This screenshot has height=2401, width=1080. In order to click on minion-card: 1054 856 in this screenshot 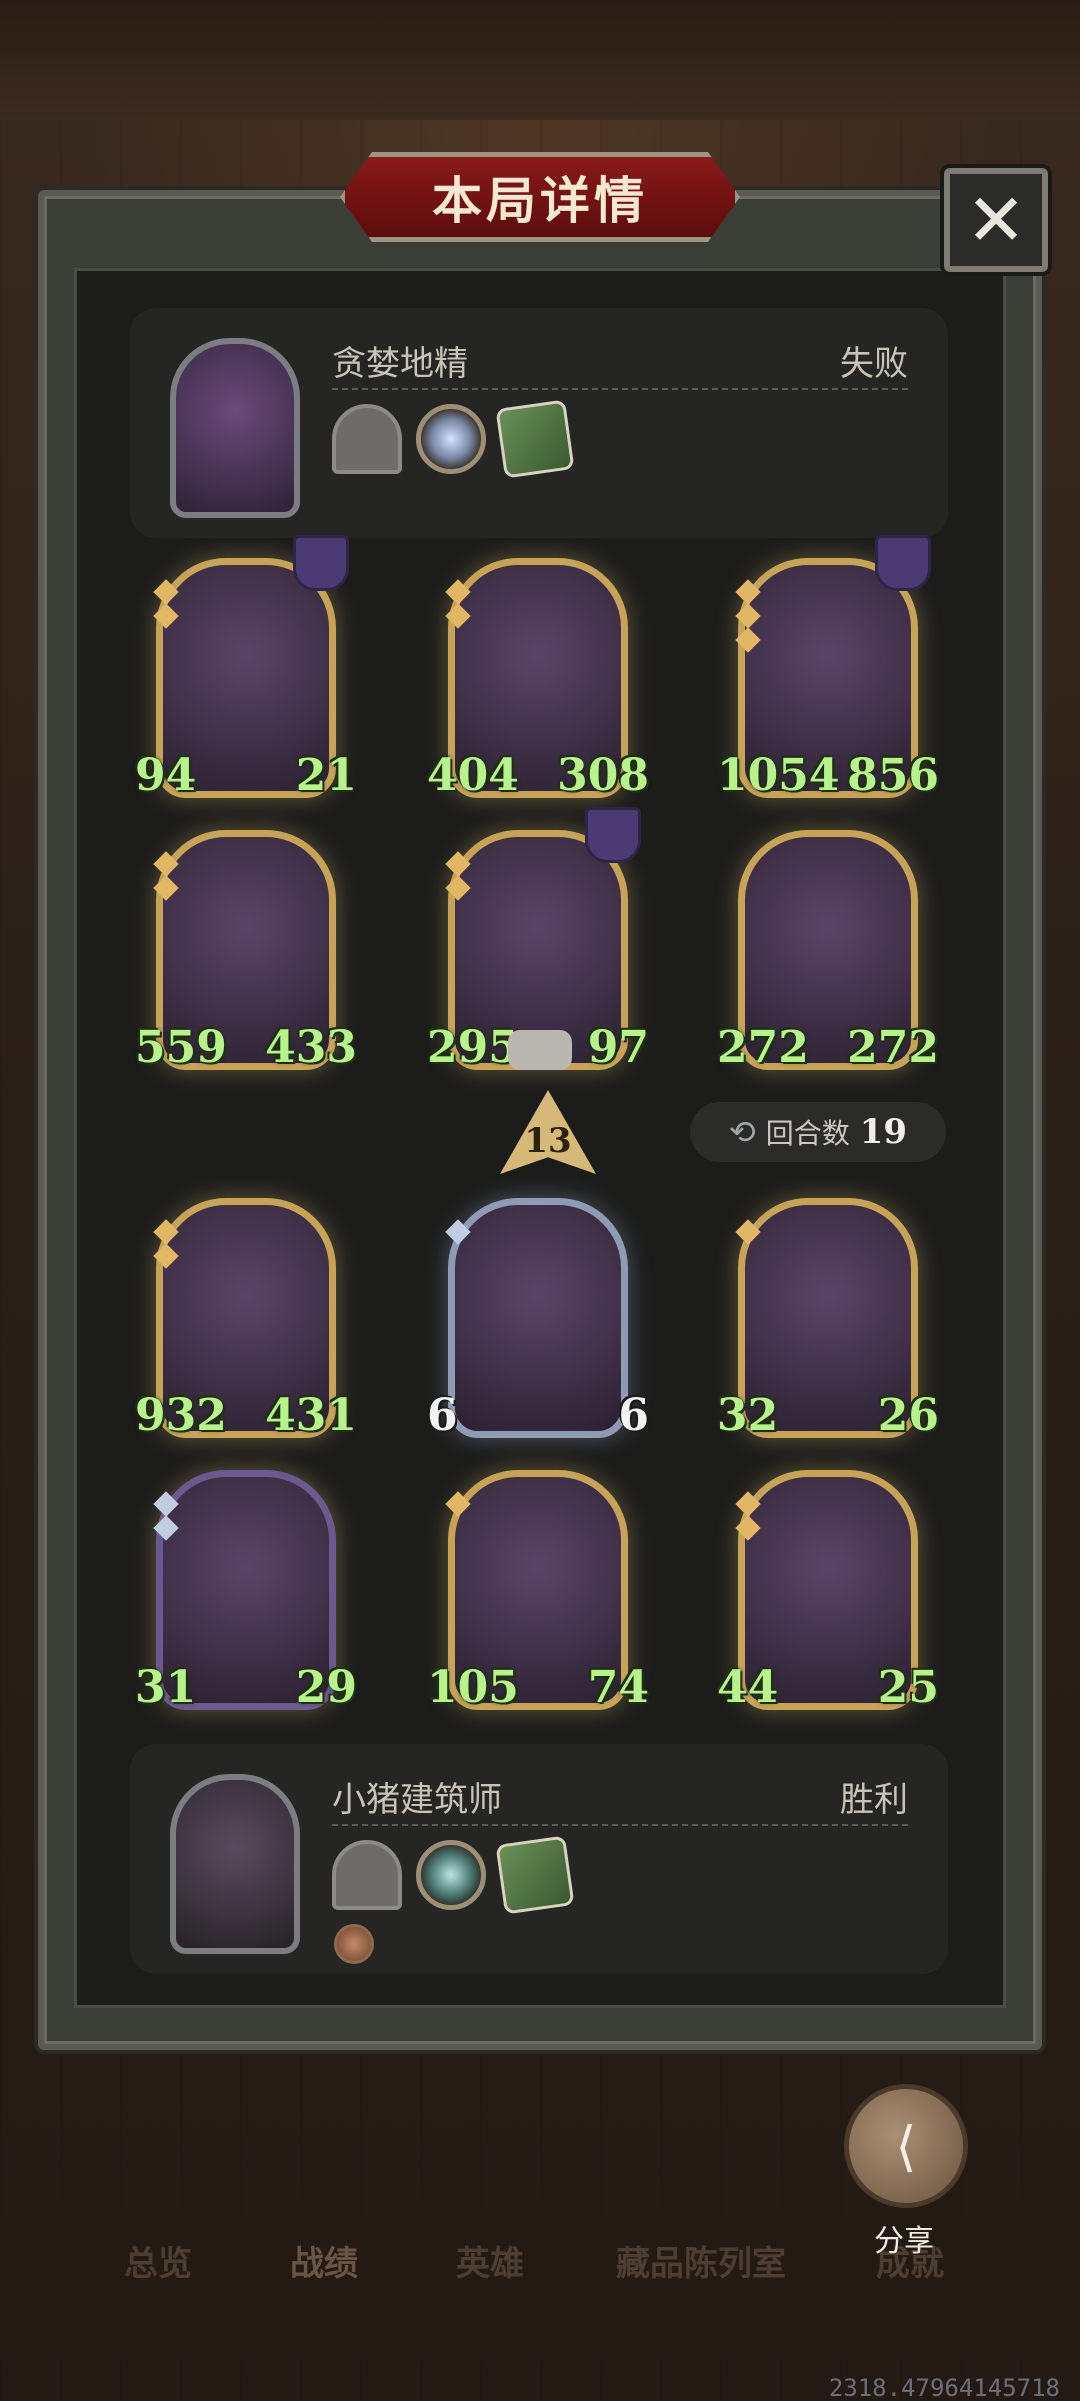, I will do `click(828, 668)`.